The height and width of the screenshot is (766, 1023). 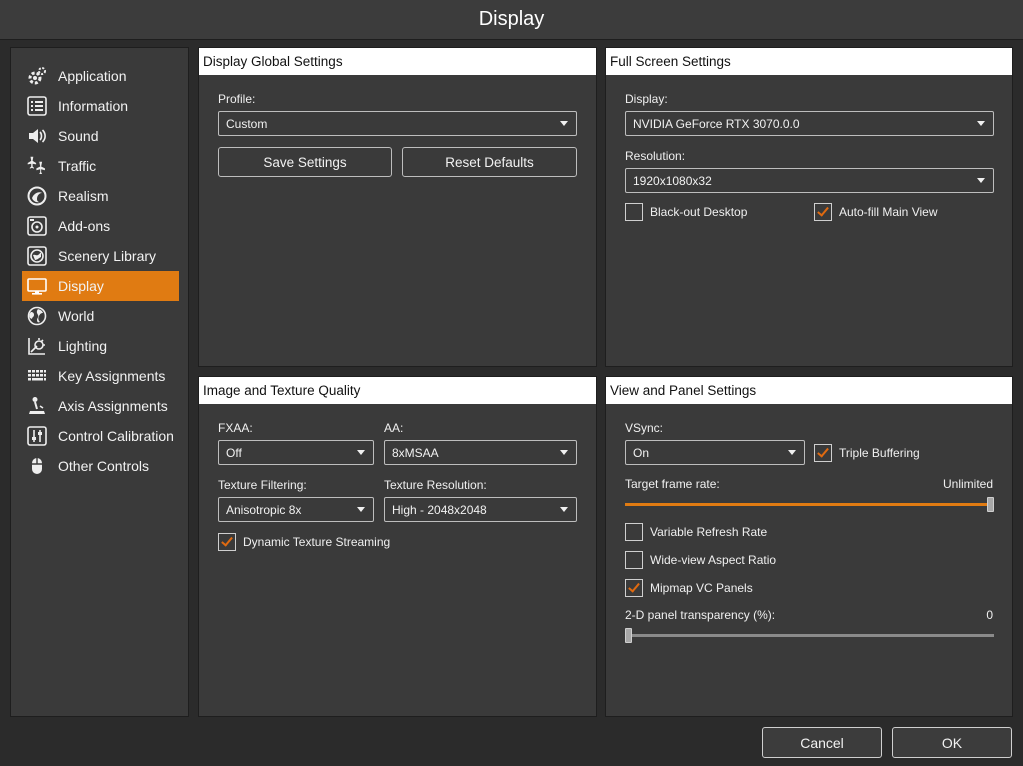 What do you see at coordinates (78, 136) in the screenshot?
I see `sidebar-item-label: Sound` at bounding box center [78, 136].